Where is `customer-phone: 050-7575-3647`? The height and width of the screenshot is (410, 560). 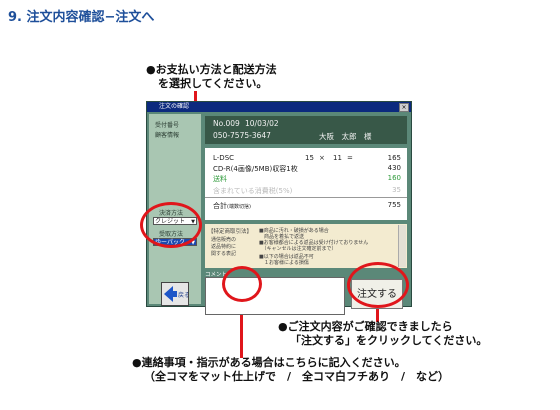 customer-phone: 050-7575-3647 is located at coordinates (242, 135).